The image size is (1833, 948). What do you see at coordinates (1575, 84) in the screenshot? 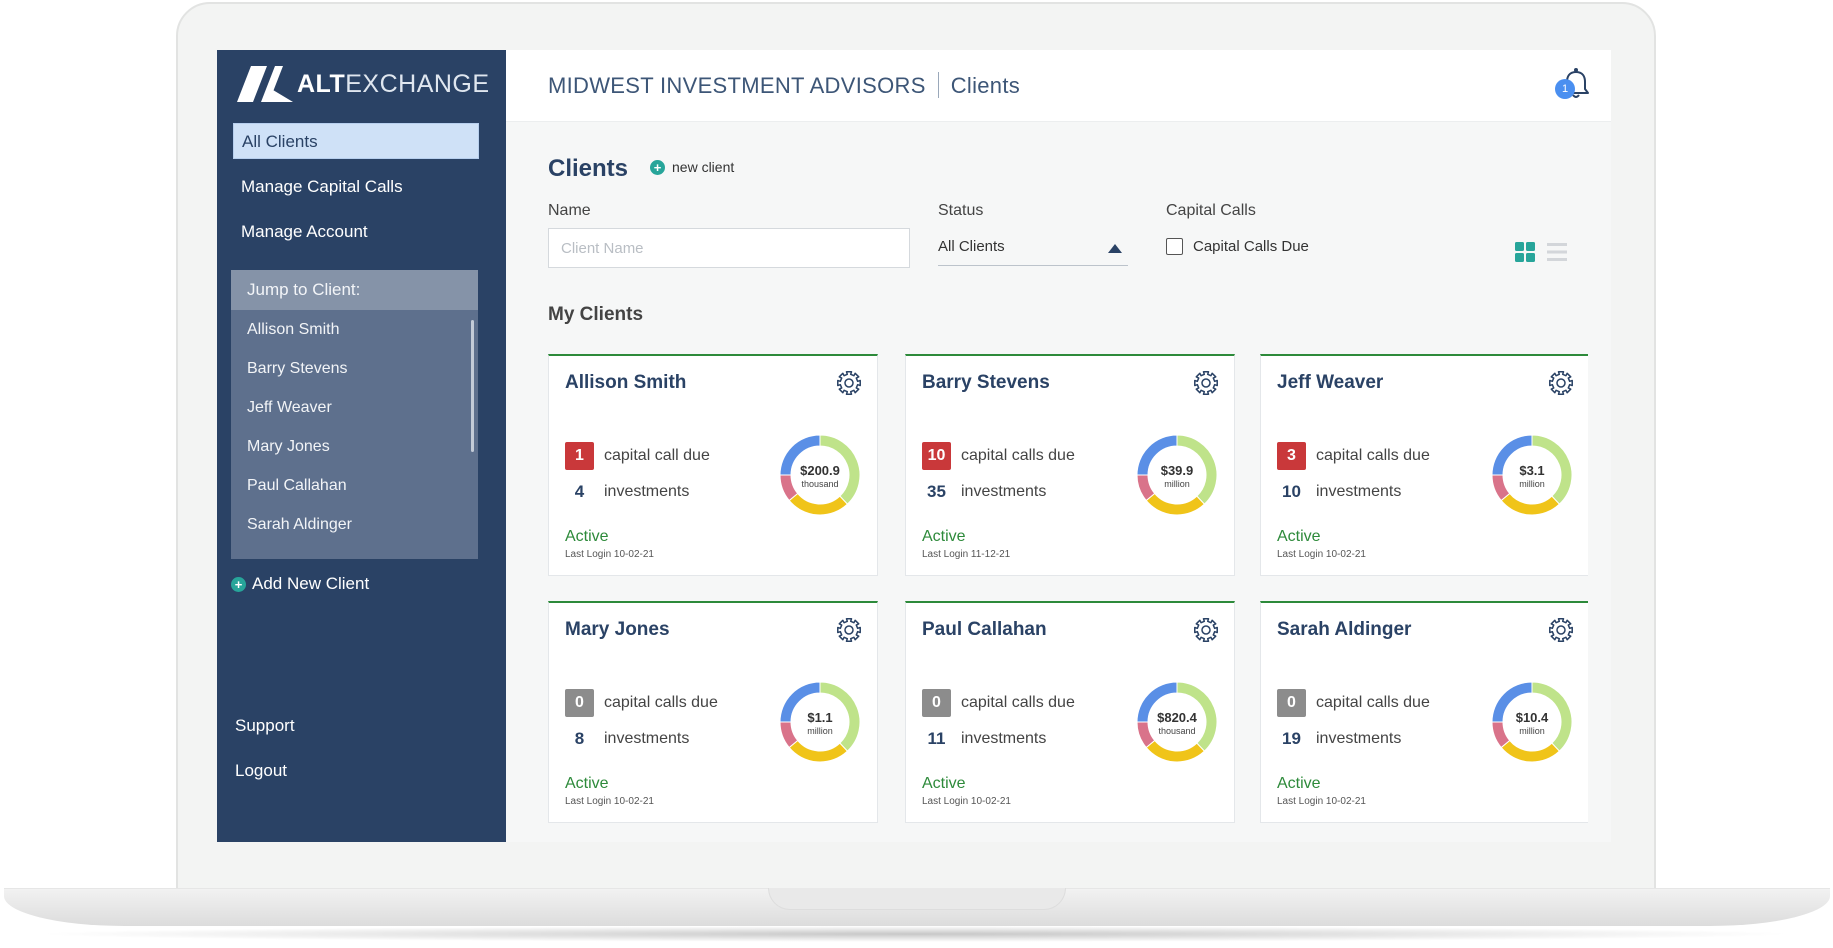
I see `notifications-button: 1` at bounding box center [1575, 84].